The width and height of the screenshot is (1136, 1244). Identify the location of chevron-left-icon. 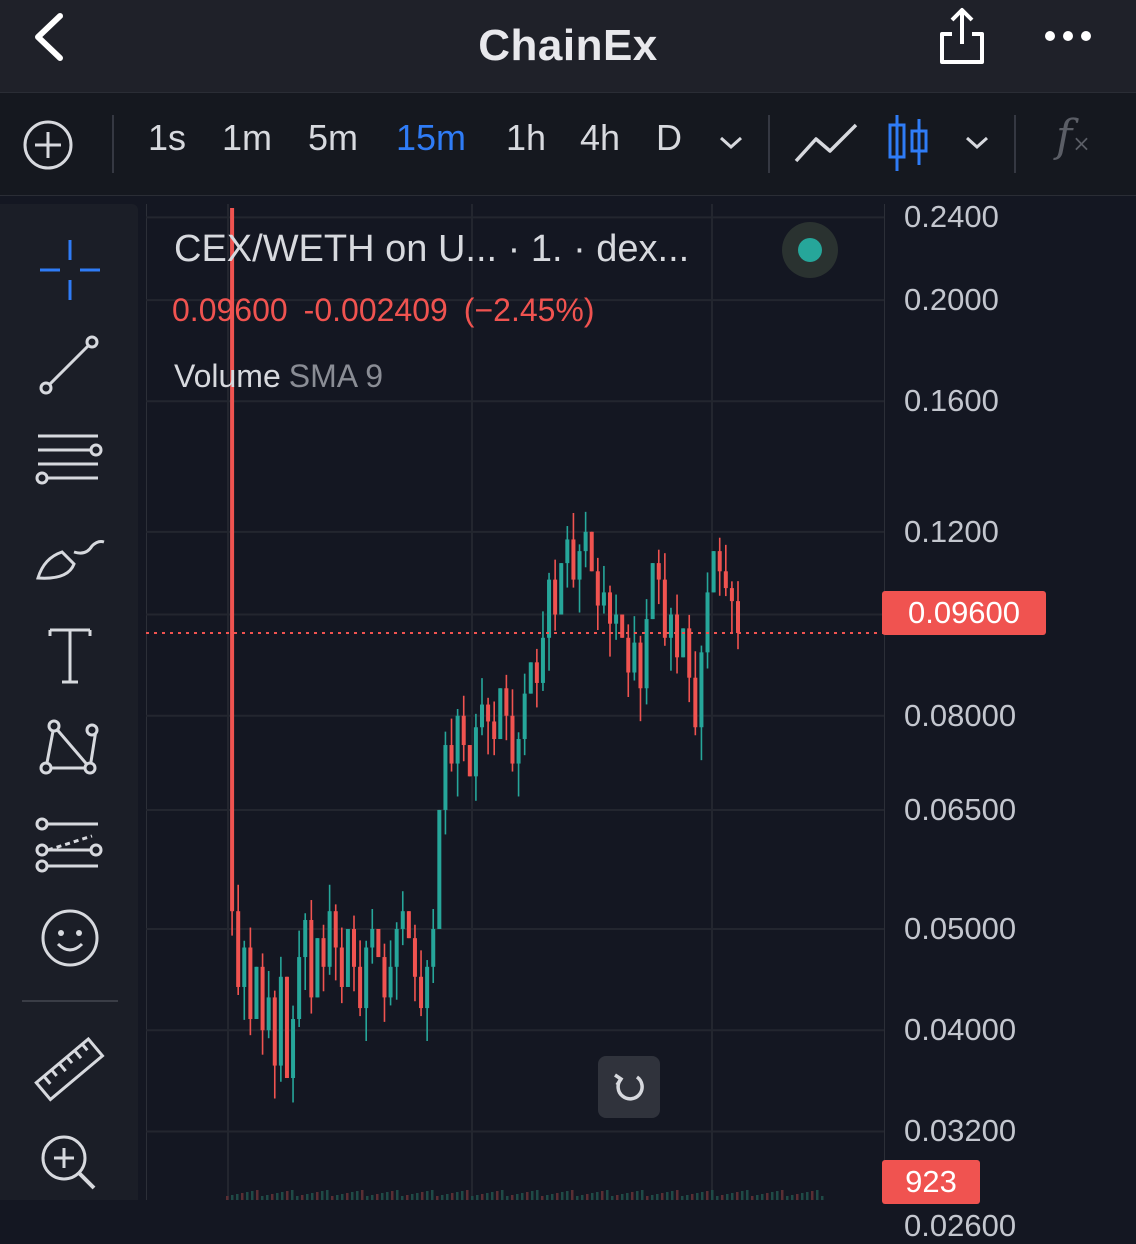
(55, 37).